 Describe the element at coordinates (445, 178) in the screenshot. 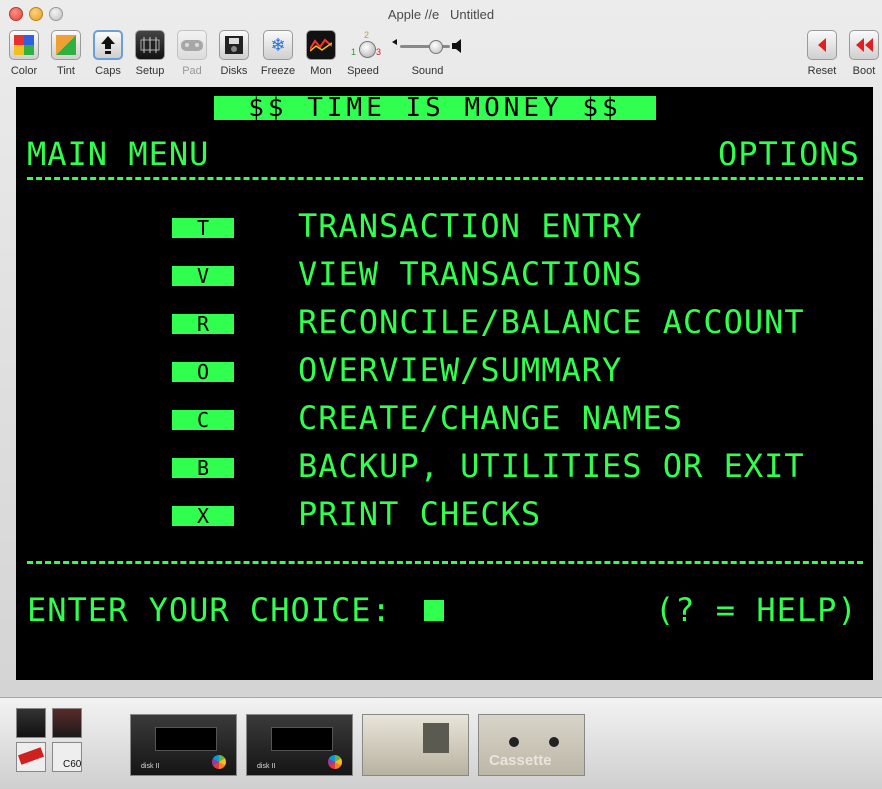

I see `top-divider` at that location.